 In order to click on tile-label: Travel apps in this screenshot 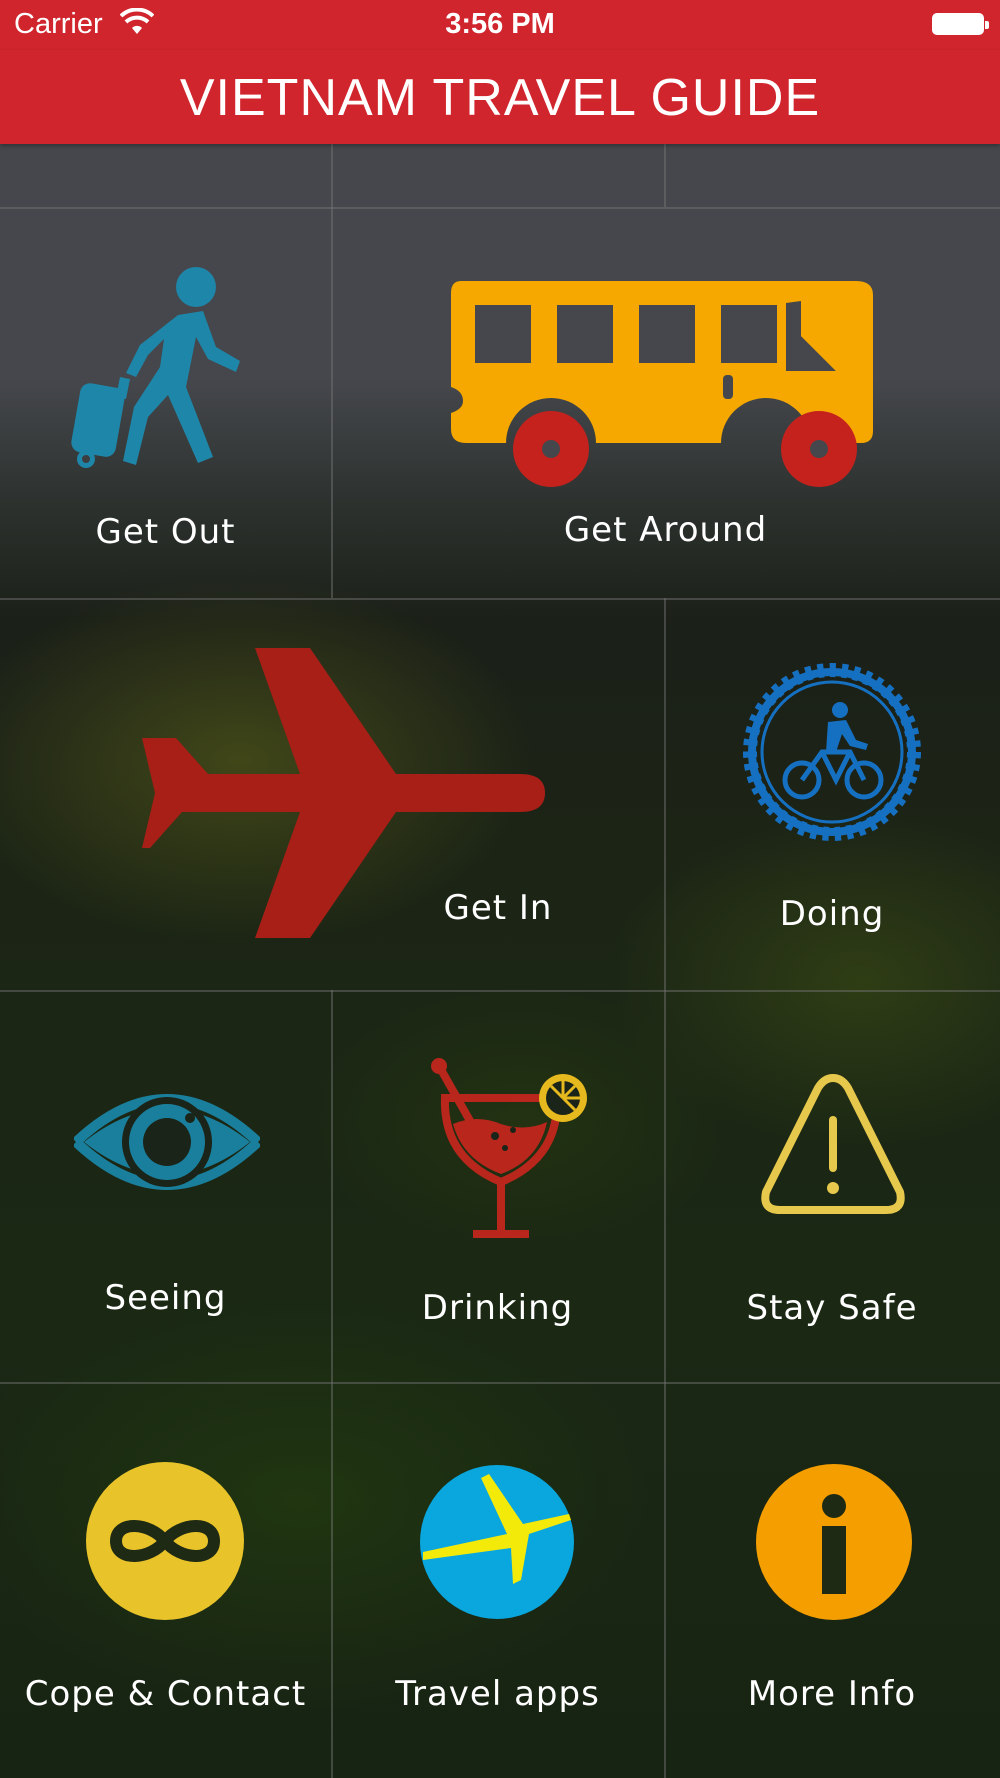, I will do `click(497, 1694)`.